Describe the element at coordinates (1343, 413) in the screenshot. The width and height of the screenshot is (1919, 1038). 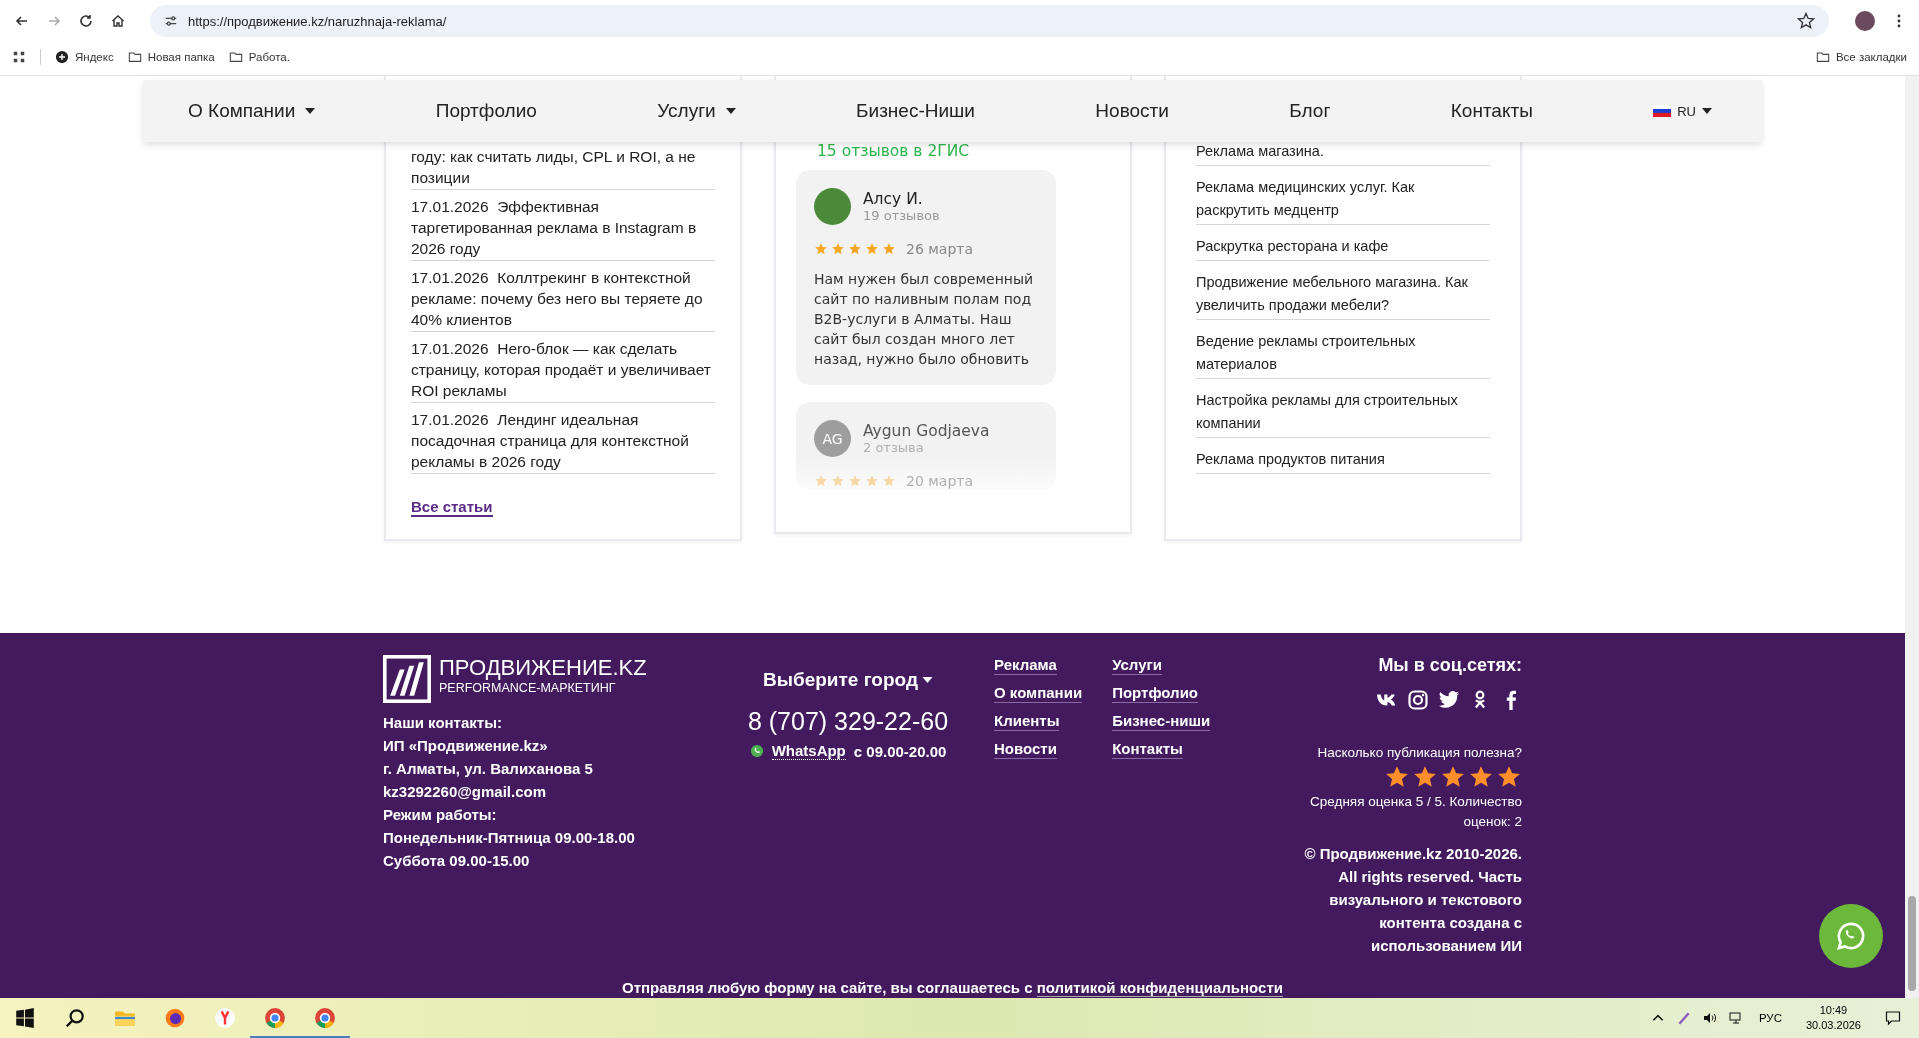
I see `service-link: Настройка рекламы для строительных компании` at that location.